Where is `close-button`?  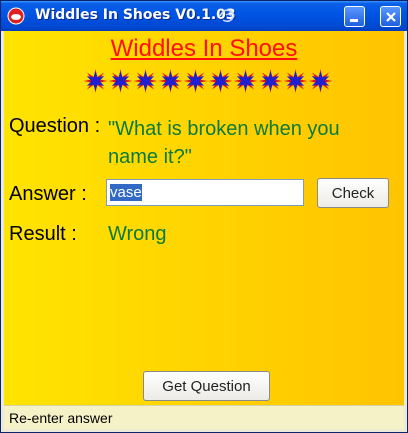
close-button is located at coordinates (390, 16).